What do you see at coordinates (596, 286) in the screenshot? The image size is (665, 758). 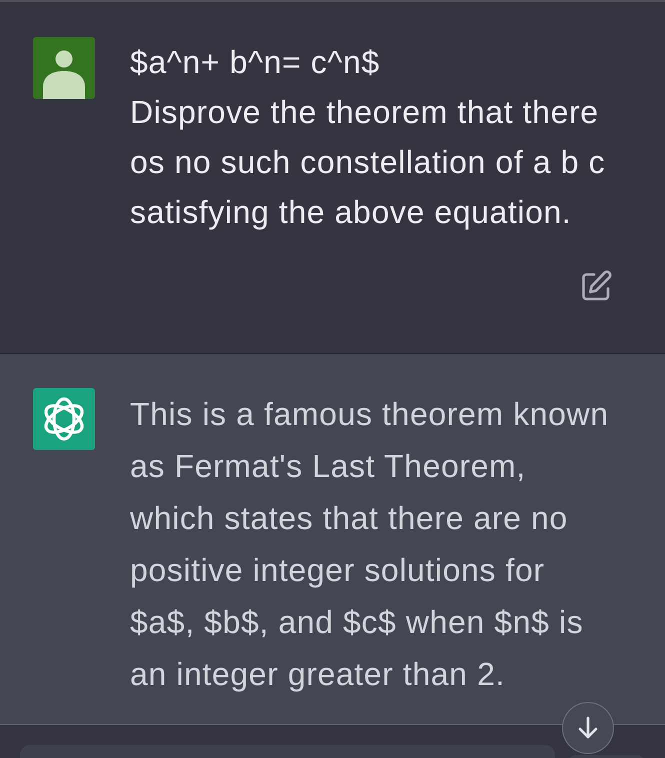 I see `edit-icon` at bounding box center [596, 286].